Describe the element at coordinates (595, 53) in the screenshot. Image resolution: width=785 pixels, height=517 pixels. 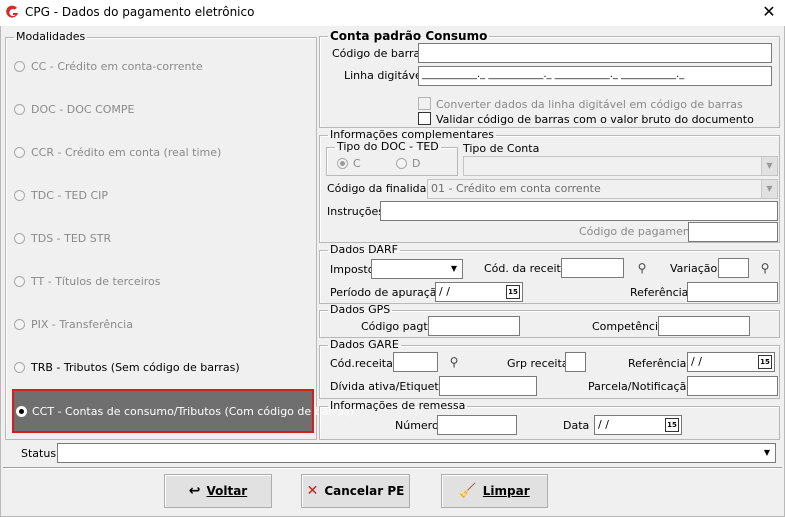
I see `codigo-barras-input` at that location.